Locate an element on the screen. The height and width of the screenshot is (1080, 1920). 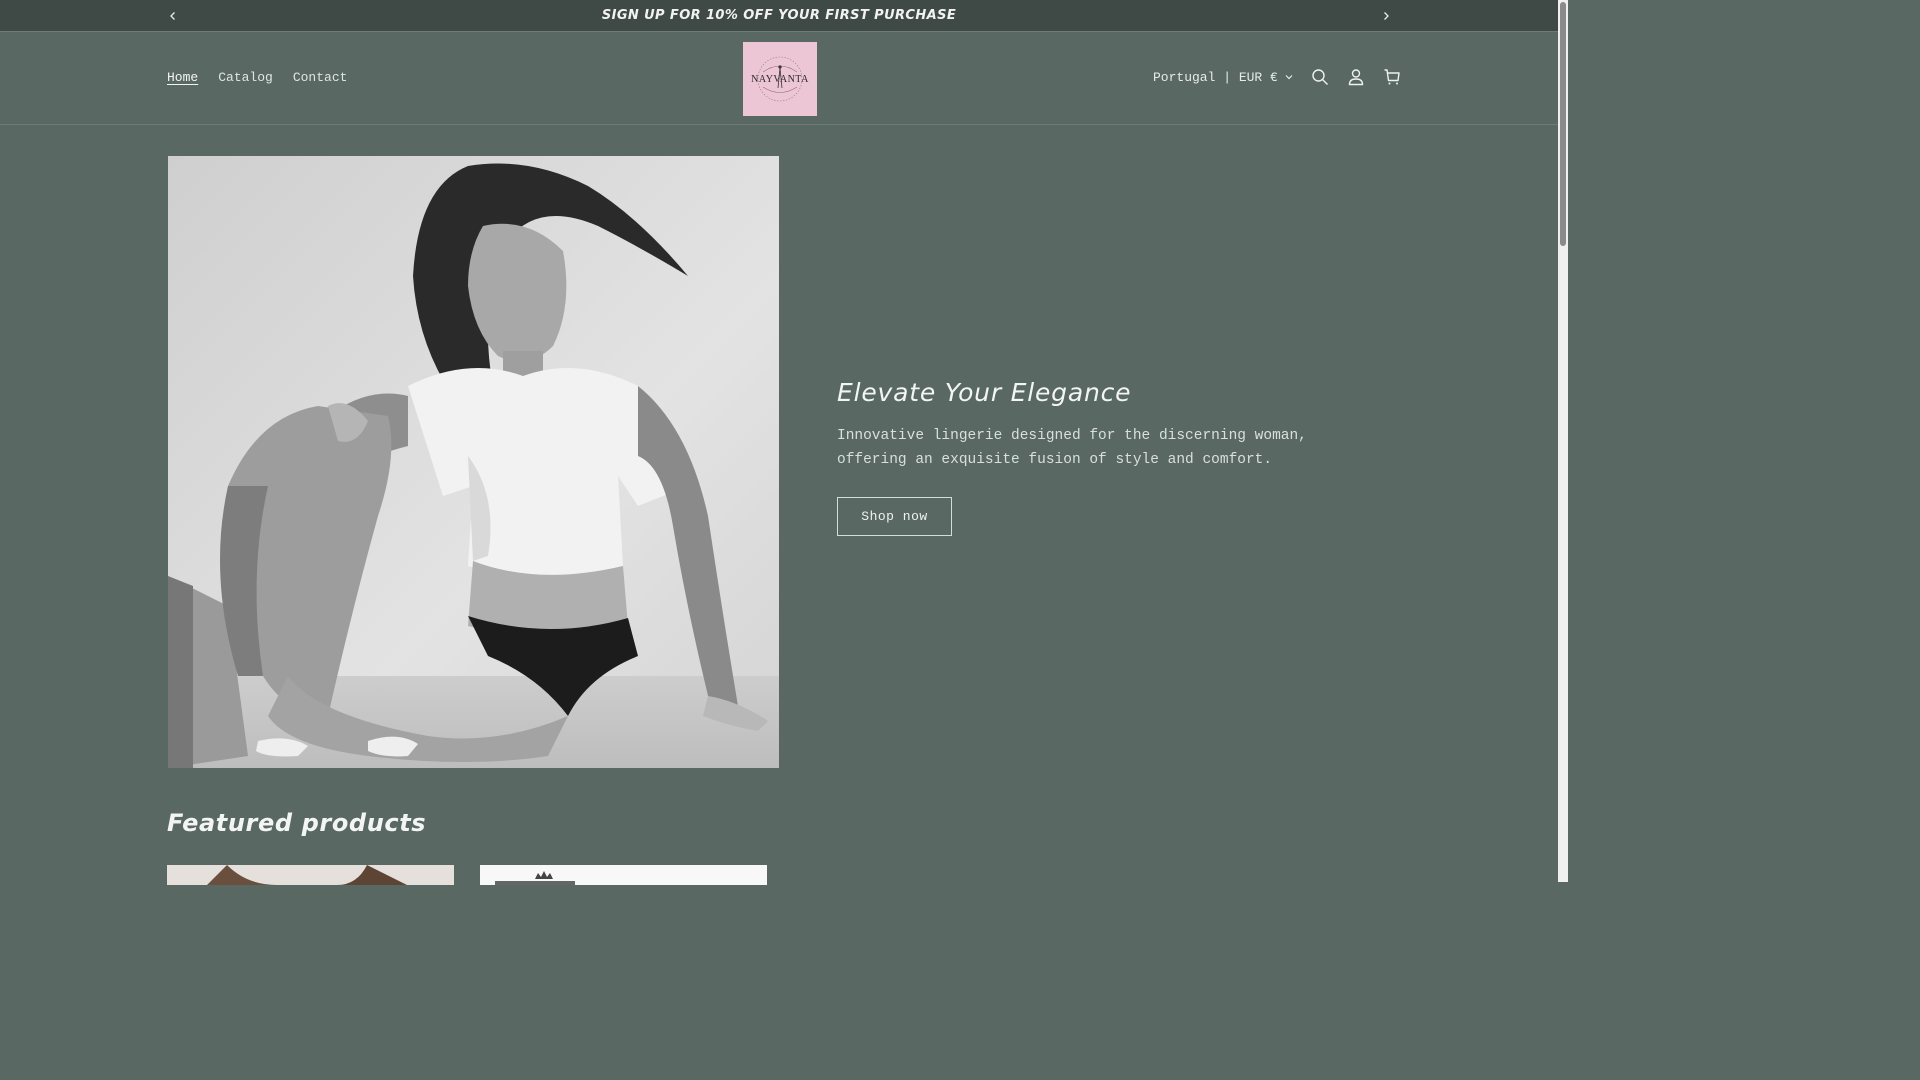
main-nav: Home Catalog Contact is located at coordinates (257, 77).